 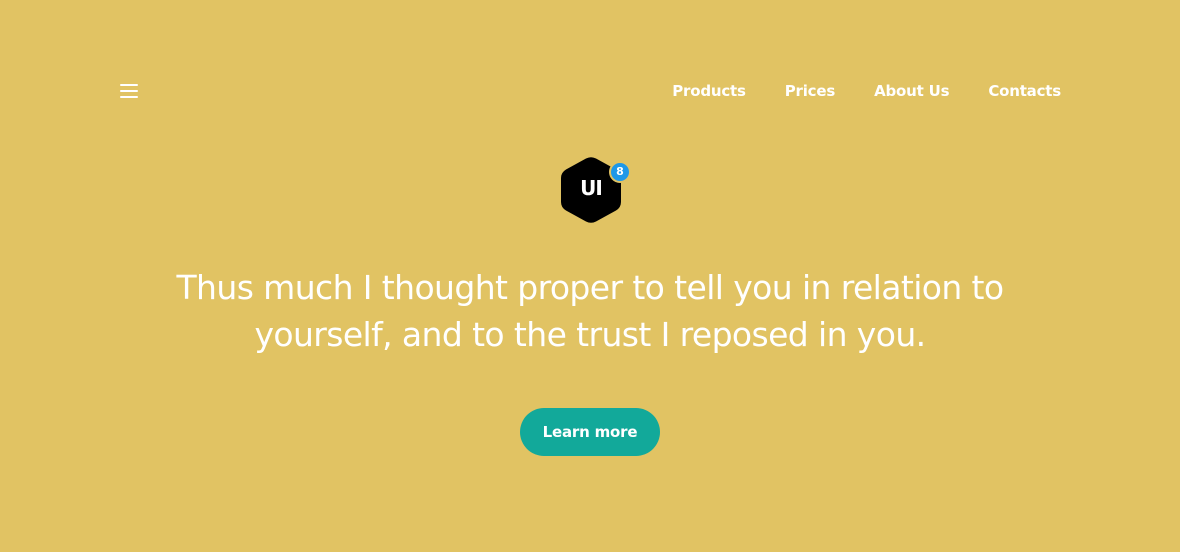 I want to click on logo-badge: 8, so click(x=620, y=172).